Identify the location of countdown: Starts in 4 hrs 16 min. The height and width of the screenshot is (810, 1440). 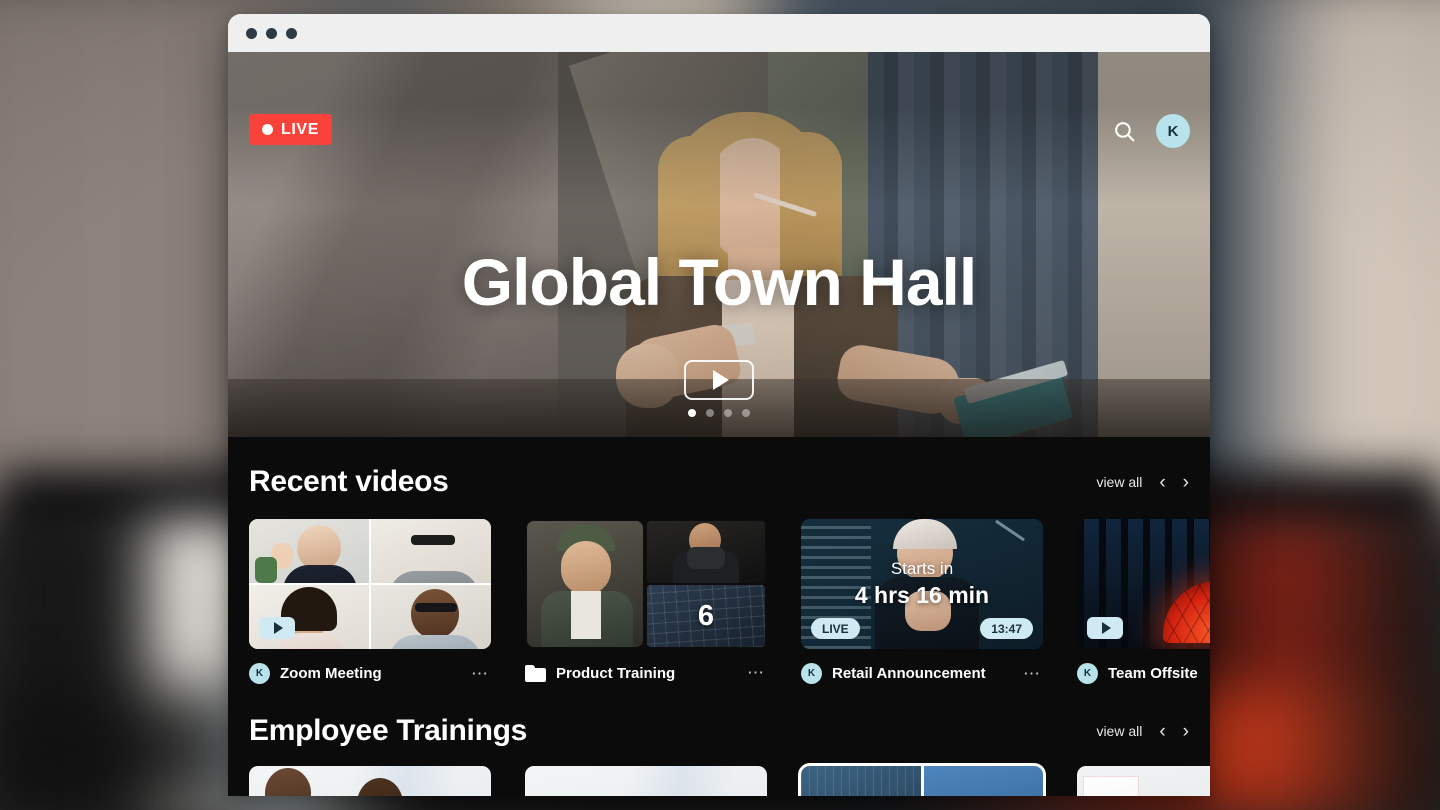
(922, 584).